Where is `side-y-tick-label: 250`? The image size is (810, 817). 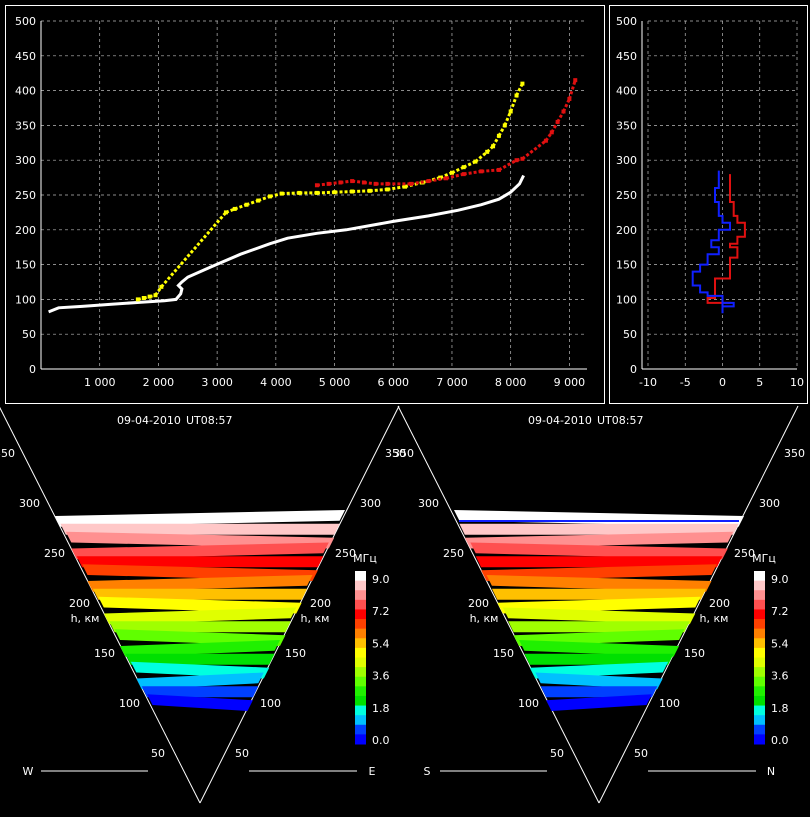 side-y-tick-label: 250 is located at coordinates (626, 195).